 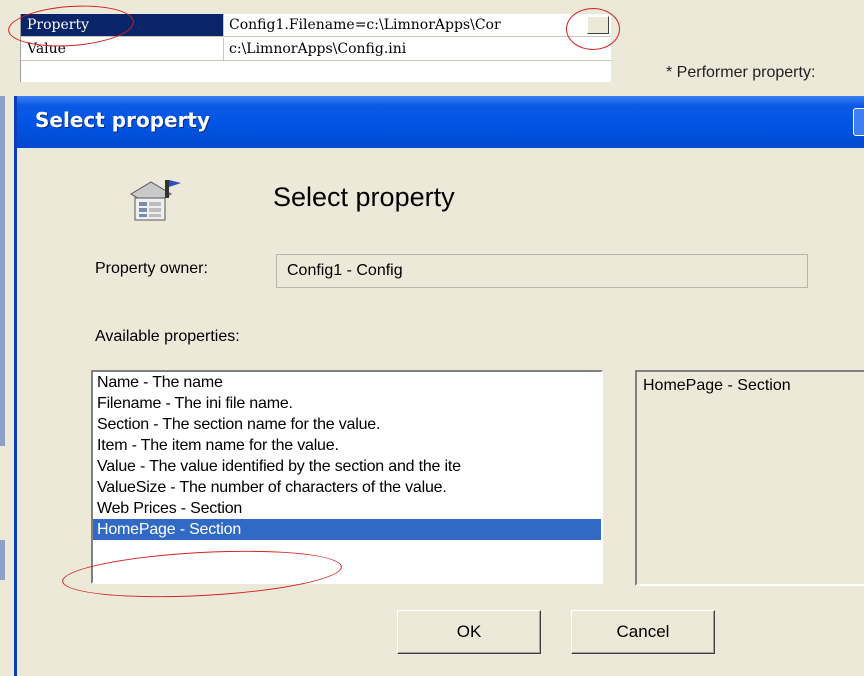 What do you see at coordinates (151, 268) in the screenshot?
I see `property-owner-label: Property owner:` at bounding box center [151, 268].